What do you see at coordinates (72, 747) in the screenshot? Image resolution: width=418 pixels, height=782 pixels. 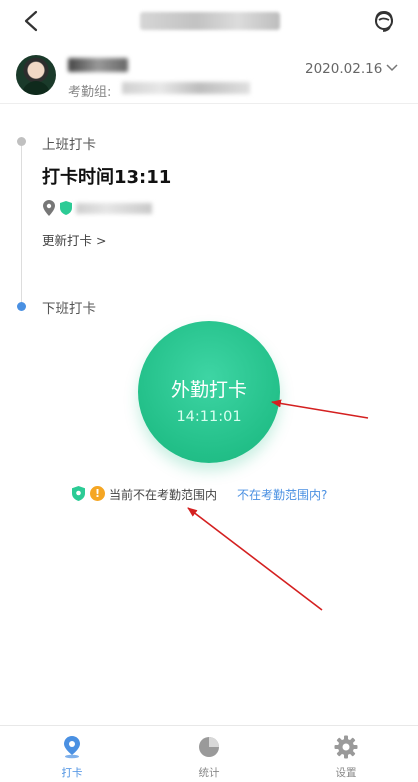 I see `location-icon` at bounding box center [72, 747].